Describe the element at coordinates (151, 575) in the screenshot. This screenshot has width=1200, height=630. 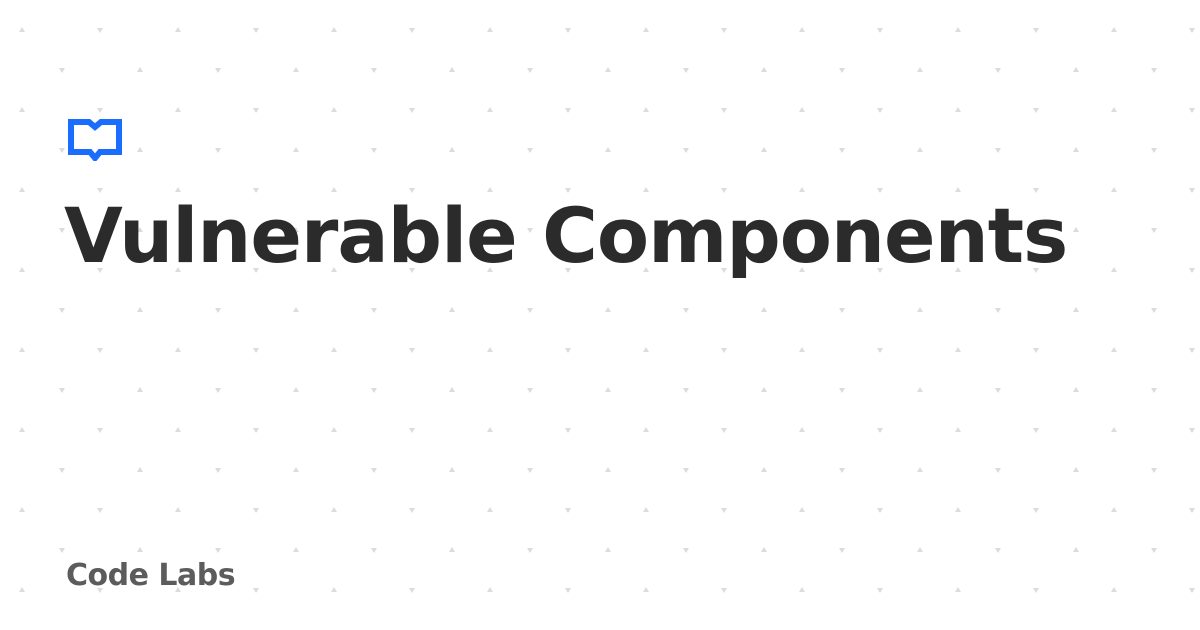
I see `brand-name: Code Labs` at that location.